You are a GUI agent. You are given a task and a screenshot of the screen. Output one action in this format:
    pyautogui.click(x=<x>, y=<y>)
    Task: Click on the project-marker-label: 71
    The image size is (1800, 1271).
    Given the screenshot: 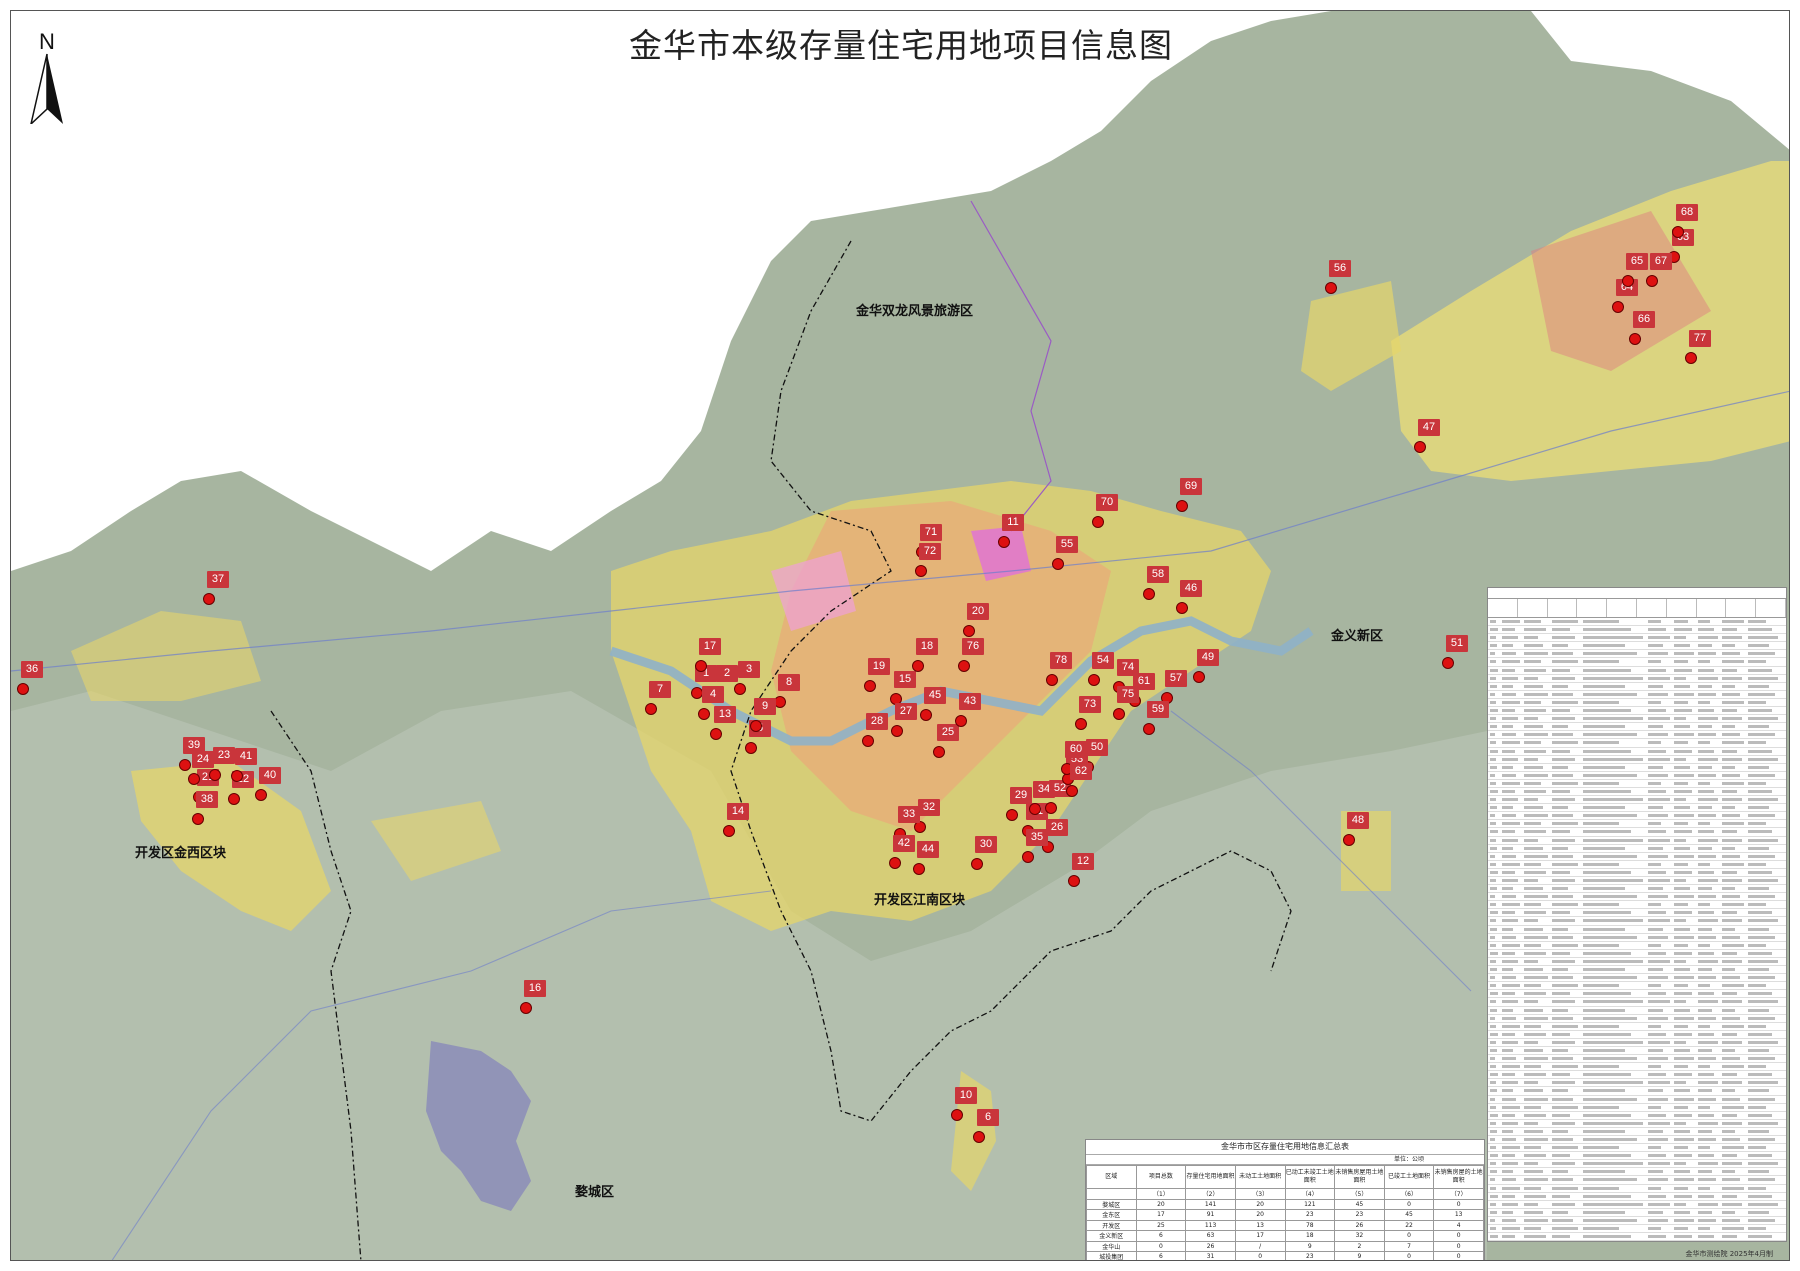 What is the action you would take?
    pyautogui.click(x=931, y=532)
    